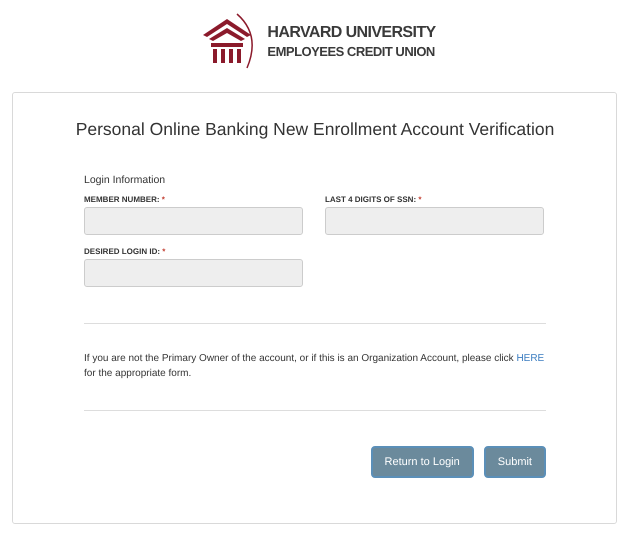 The image size is (629, 537). I want to click on logo-title: HARVARD UNIVERSITY, so click(351, 32).